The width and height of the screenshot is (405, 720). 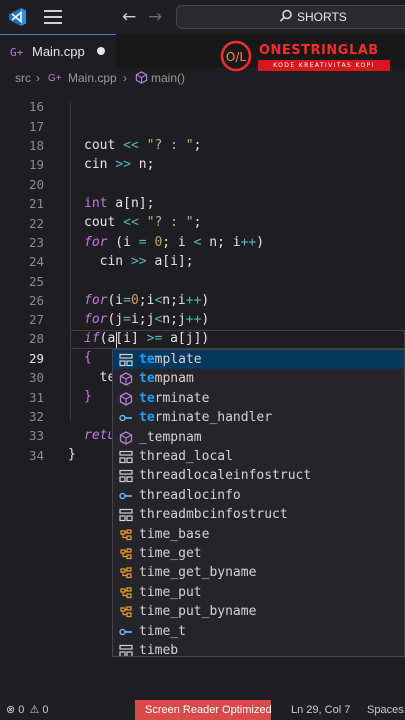 I want to click on breadcrumb-file: Main.cpp, so click(x=92, y=78).